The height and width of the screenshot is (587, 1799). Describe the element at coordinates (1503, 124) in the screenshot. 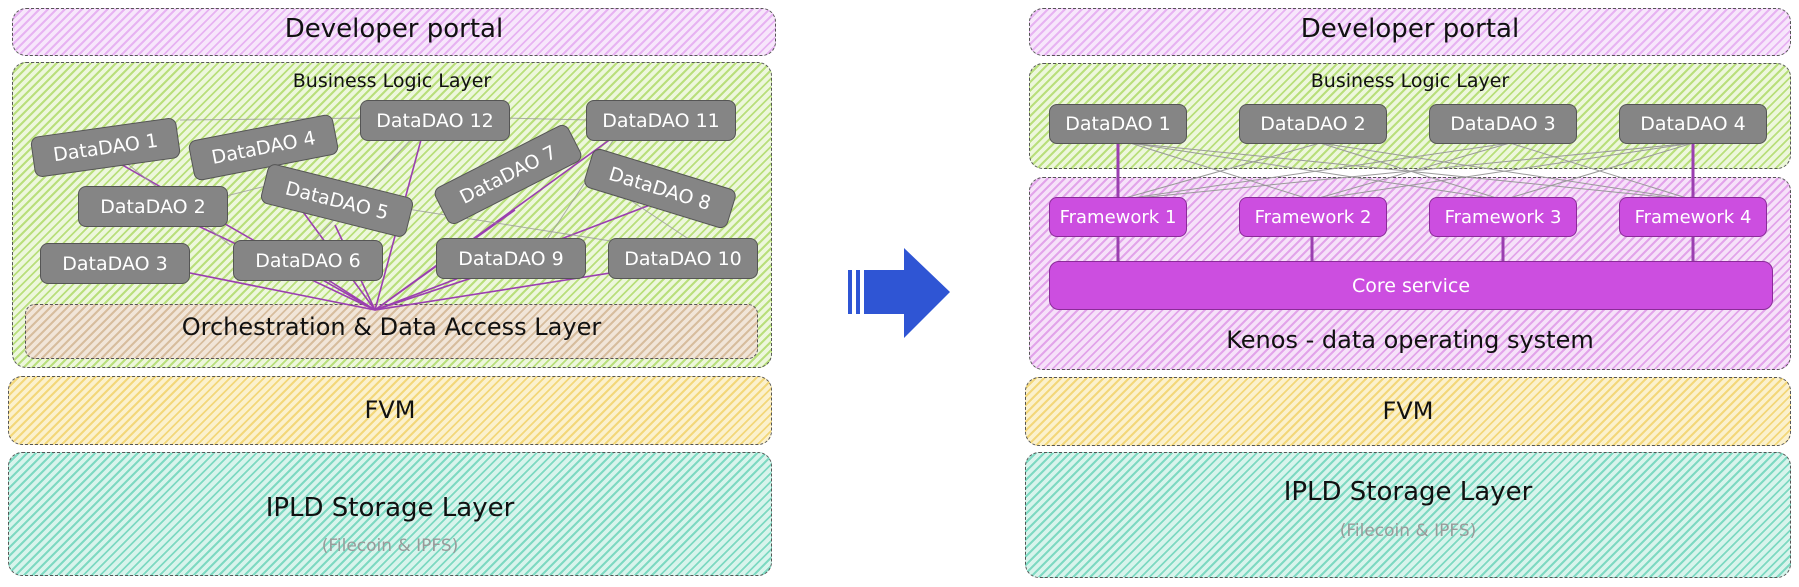

I see `right-datadao-3: DataDAO 3` at that location.